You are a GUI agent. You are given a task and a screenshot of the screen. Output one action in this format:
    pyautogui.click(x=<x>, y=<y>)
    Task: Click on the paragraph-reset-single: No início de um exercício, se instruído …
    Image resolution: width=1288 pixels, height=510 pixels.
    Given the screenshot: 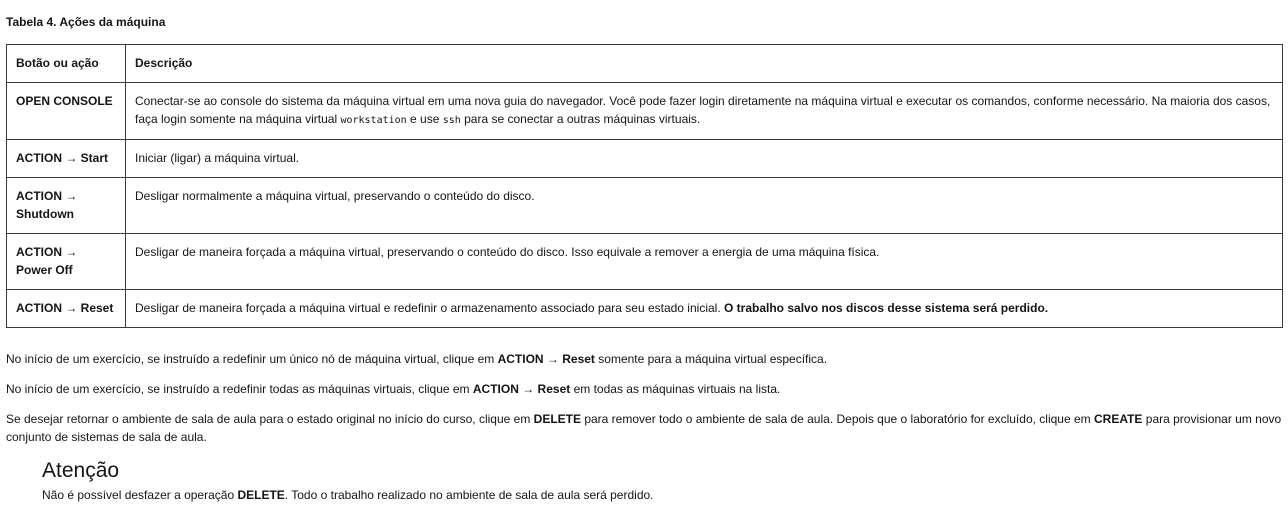 What is the action you would take?
    pyautogui.click(x=645, y=359)
    